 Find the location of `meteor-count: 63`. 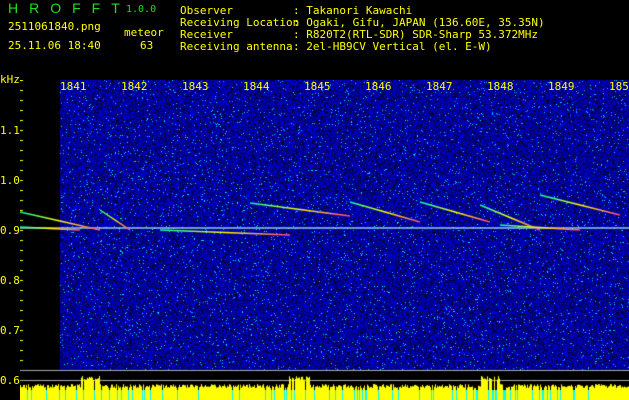

meteor-count: 63 is located at coordinates (147, 45).